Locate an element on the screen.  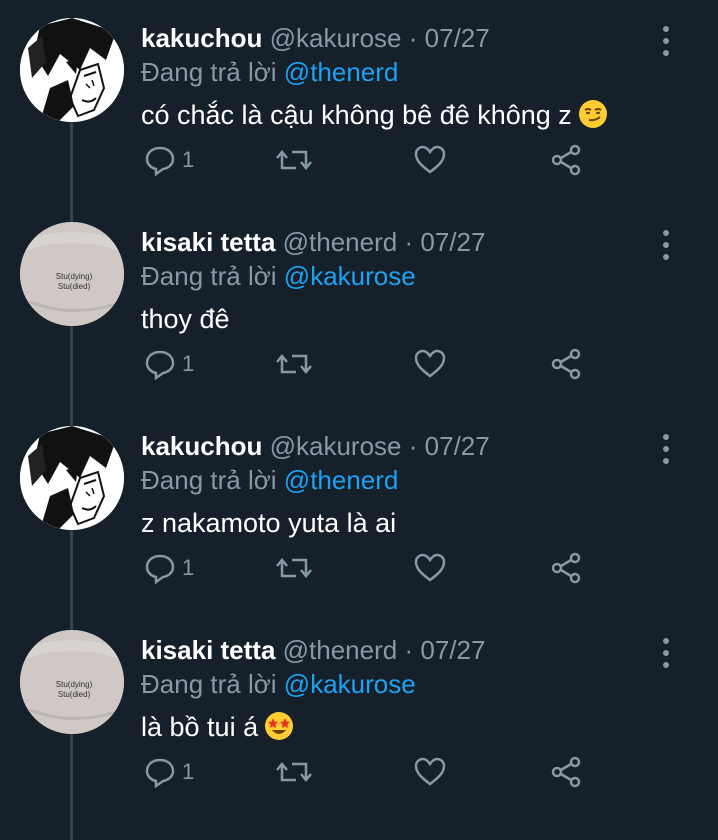
tweet-text: z nakamoto yuta là ai is located at coordinates (268, 523).